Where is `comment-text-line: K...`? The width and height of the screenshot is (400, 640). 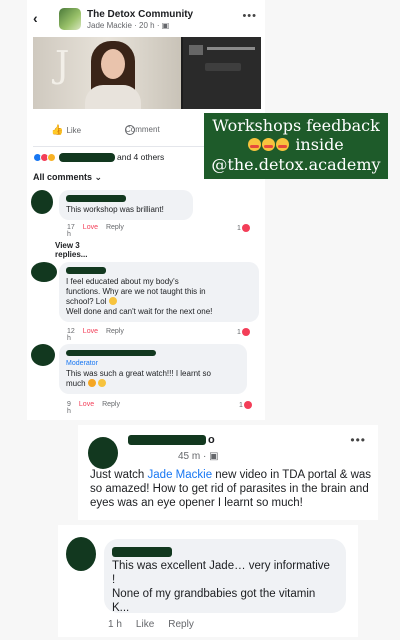 comment-text-line: K... is located at coordinates (121, 608).